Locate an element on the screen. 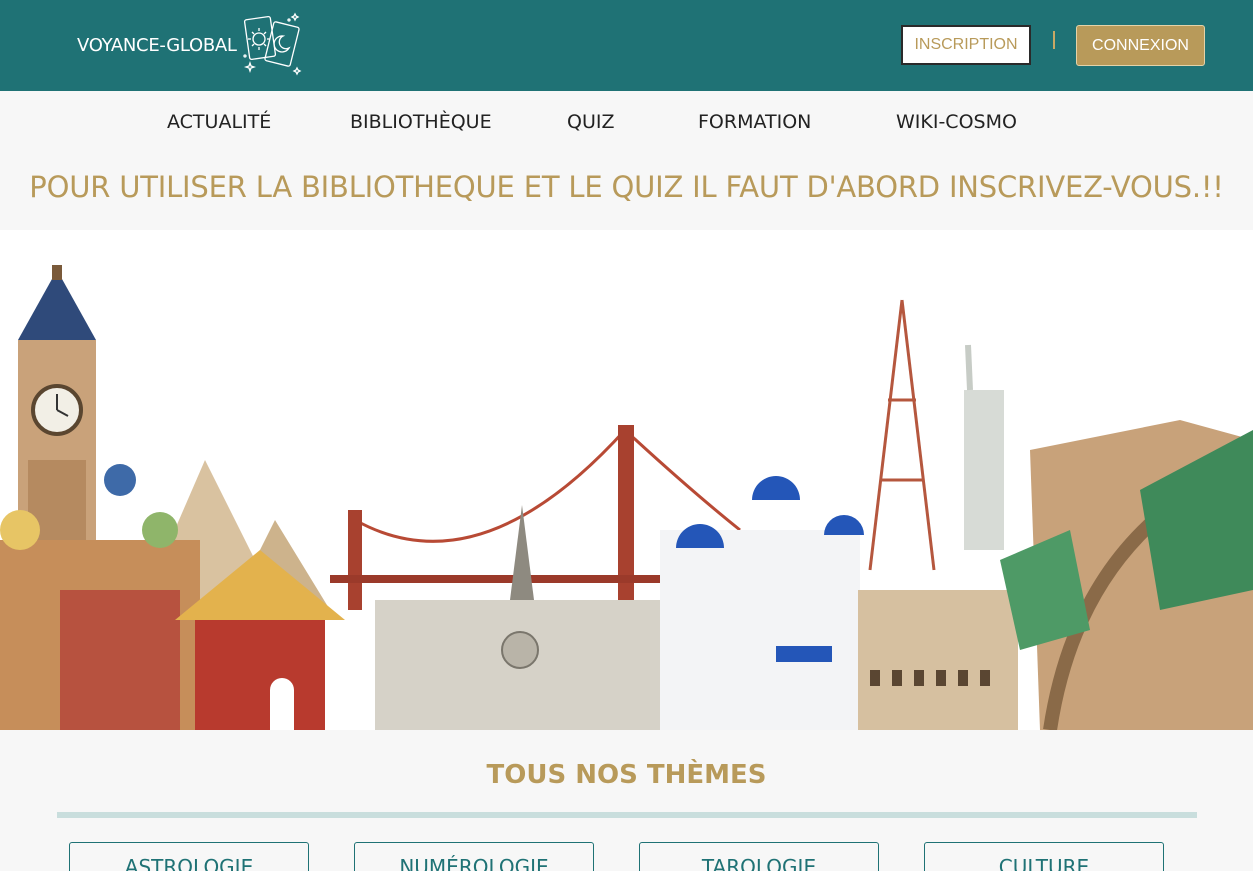  theme-button-astrologie: ASTROLOGIE is located at coordinates (189, 856).